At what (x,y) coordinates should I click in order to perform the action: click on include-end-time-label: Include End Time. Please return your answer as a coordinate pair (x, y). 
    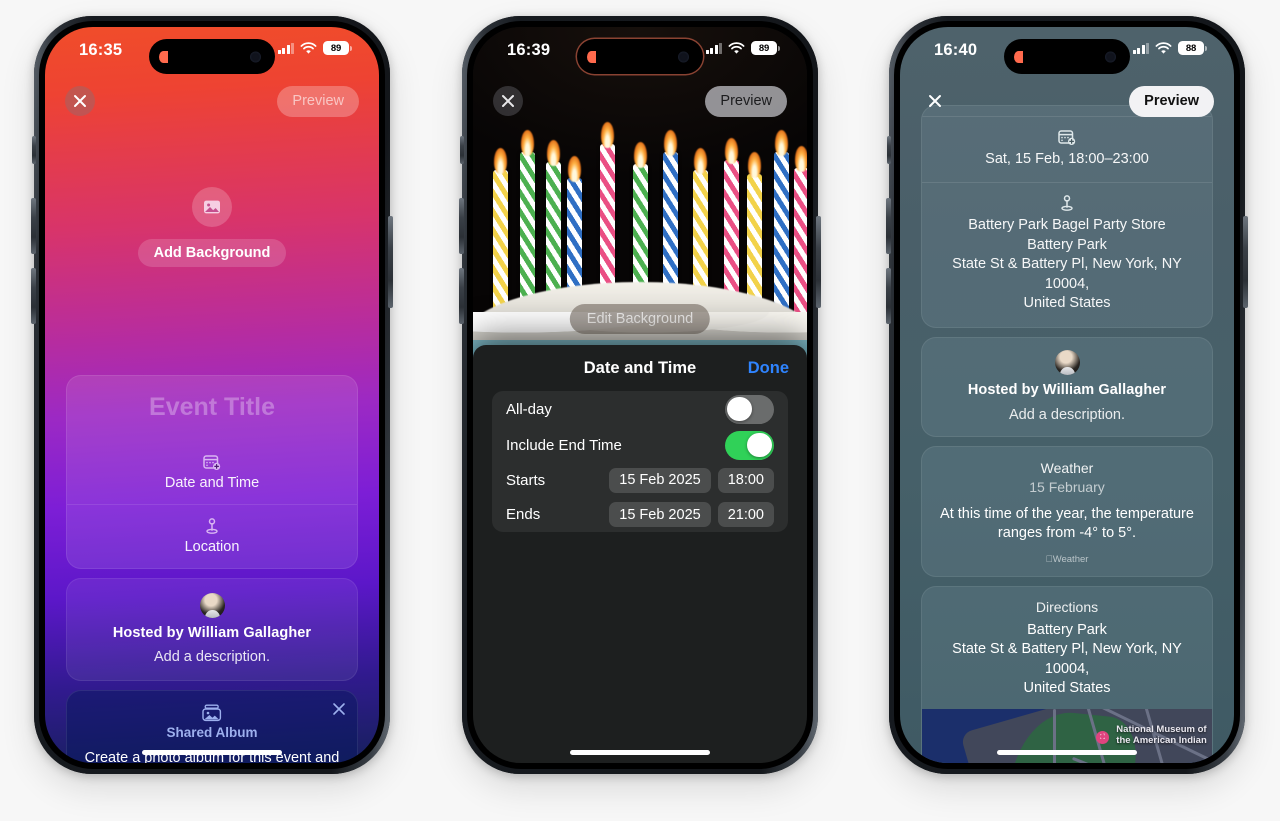
    Looking at the image, I should click on (564, 445).